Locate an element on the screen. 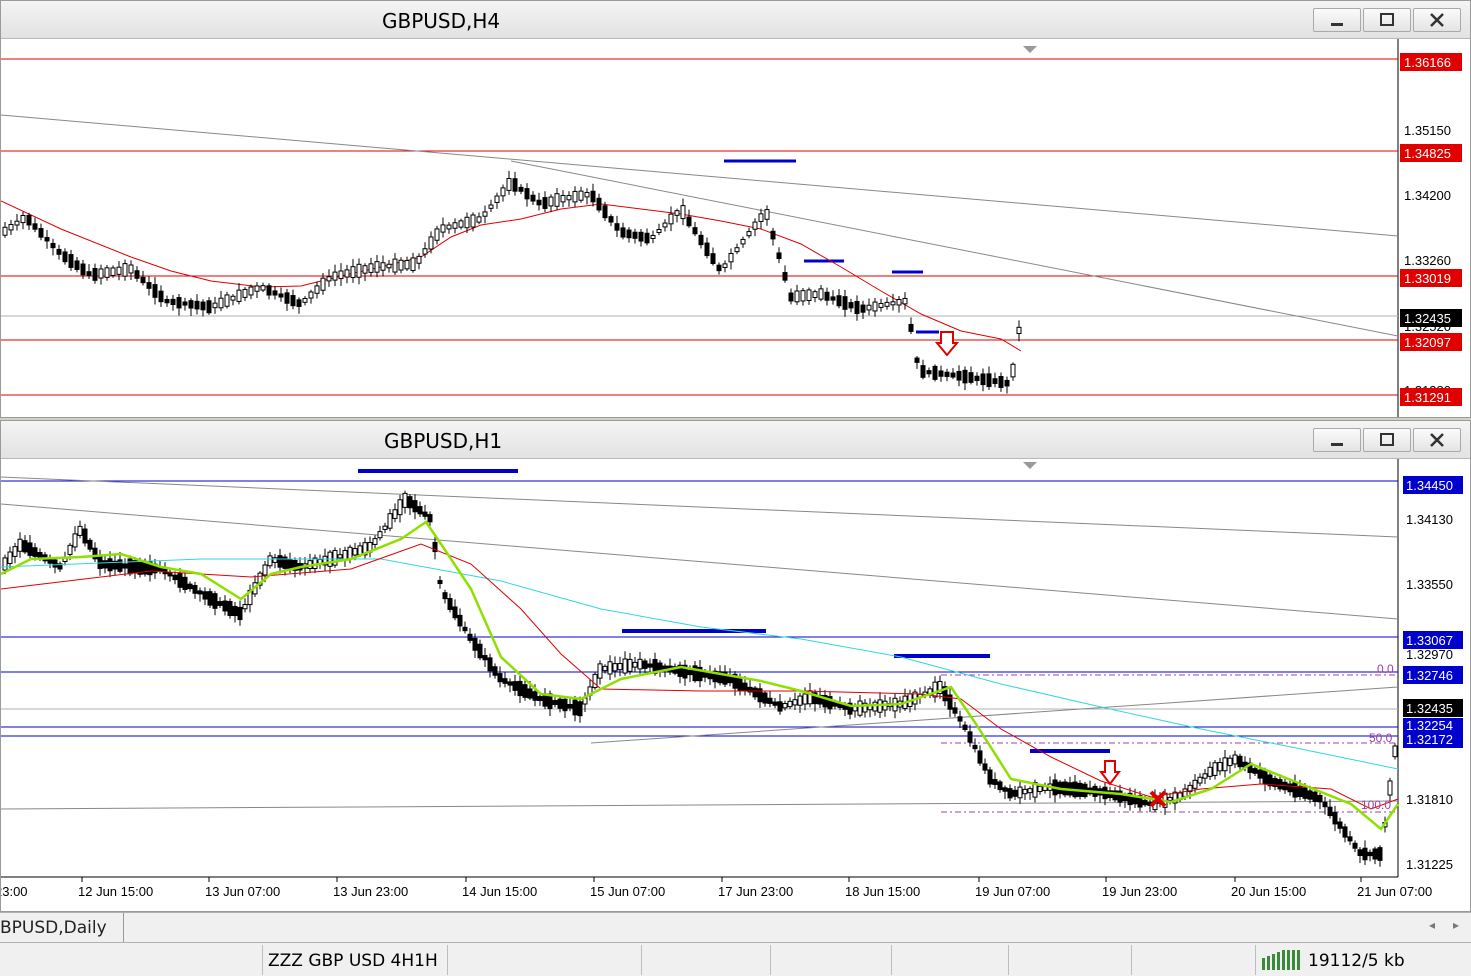 This screenshot has height=976, width=1471. tab-scroll-right-icon: ▸ is located at coordinates (1456, 925).